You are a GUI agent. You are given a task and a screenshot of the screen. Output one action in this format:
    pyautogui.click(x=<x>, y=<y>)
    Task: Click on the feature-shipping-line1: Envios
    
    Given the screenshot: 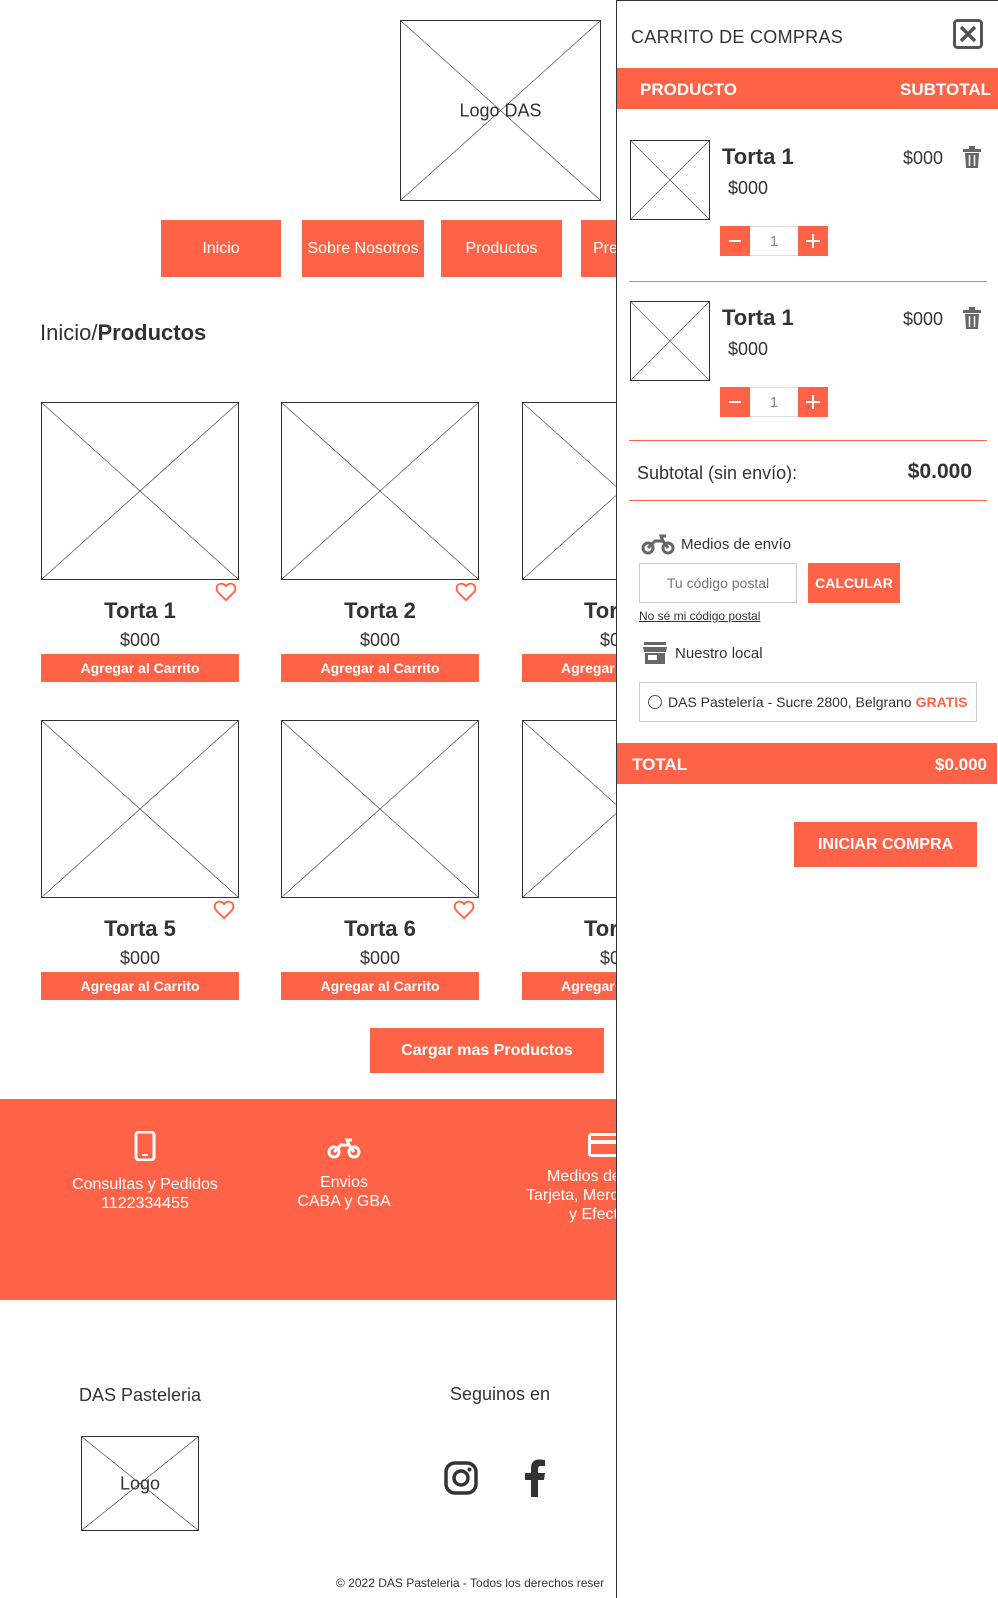 What is the action you would take?
    pyautogui.click(x=344, y=1182)
    